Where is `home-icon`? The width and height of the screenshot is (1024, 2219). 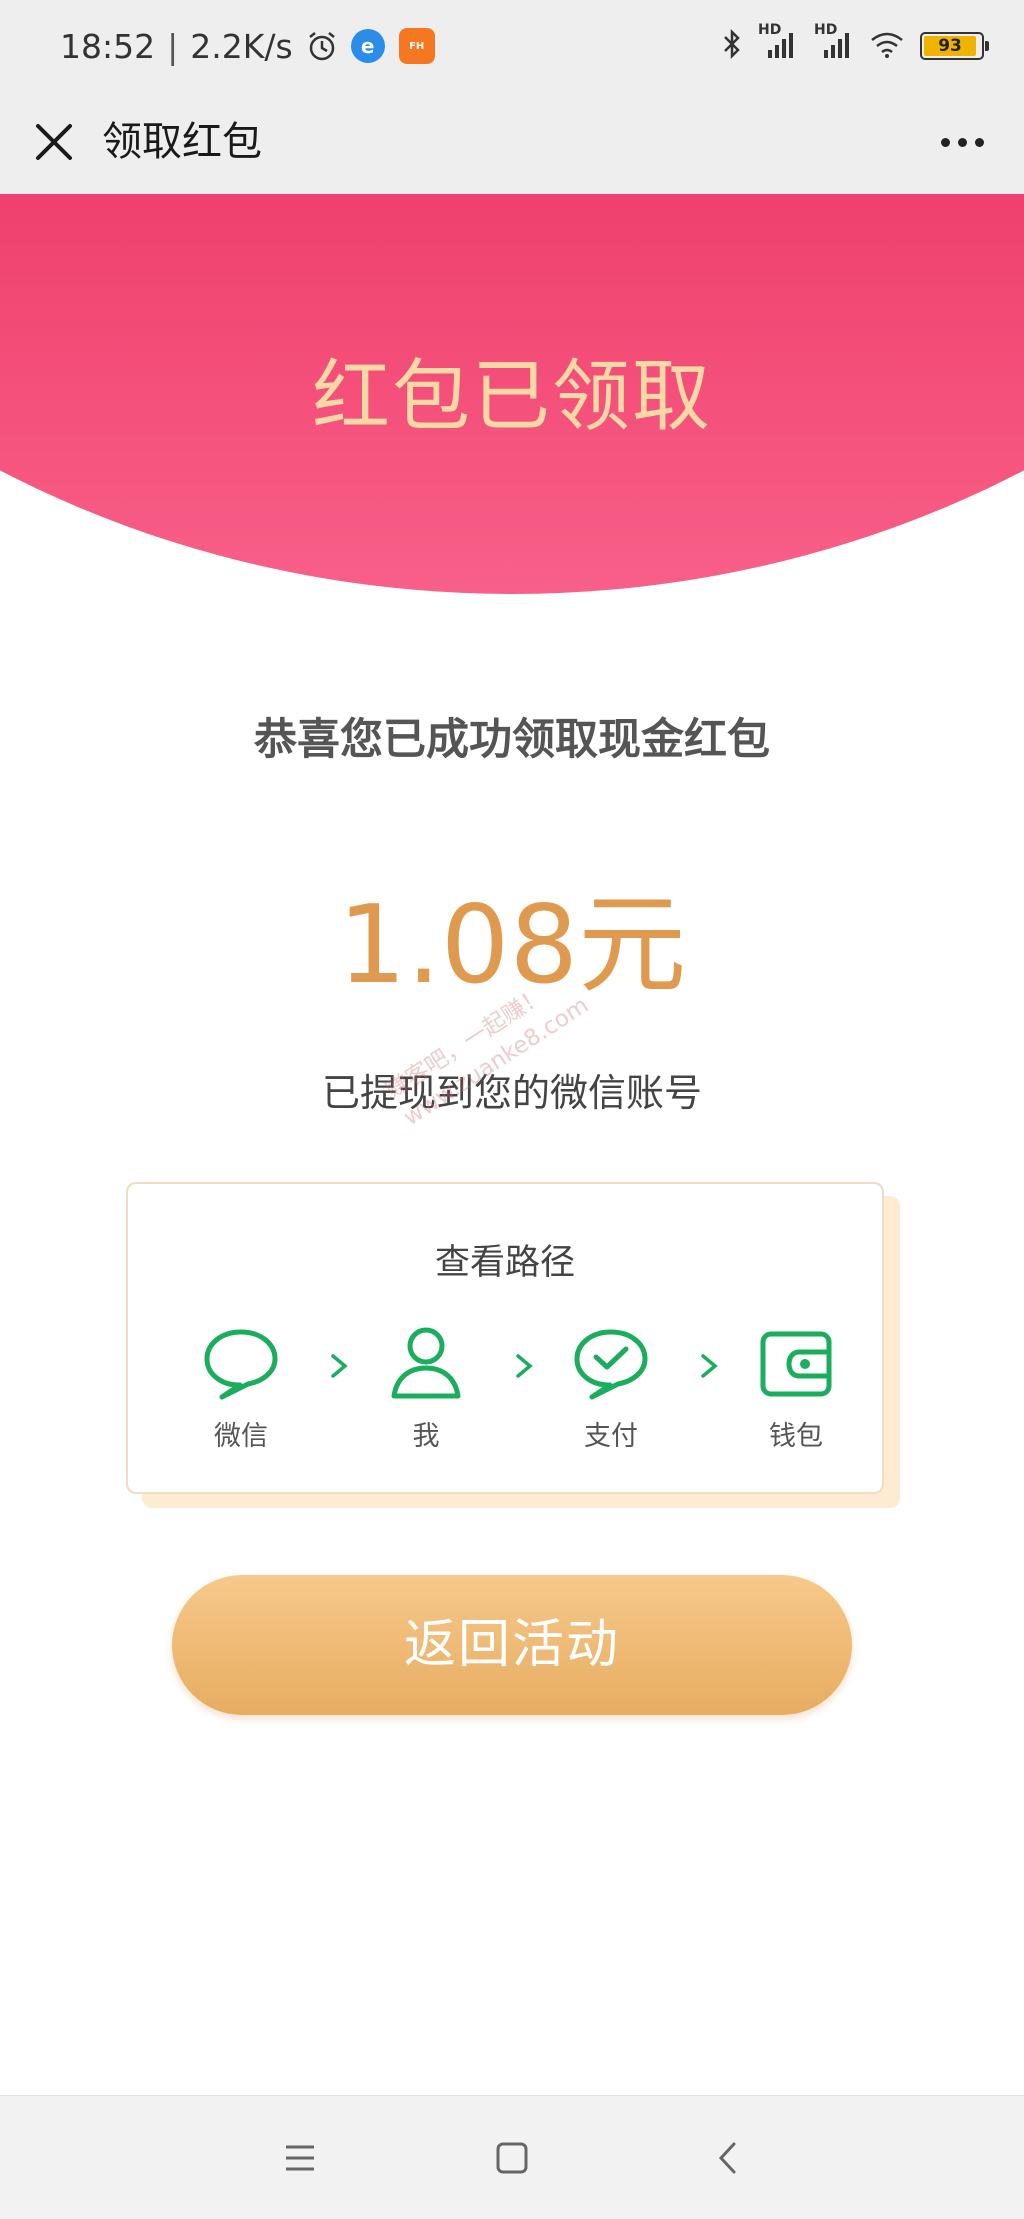 home-icon is located at coordinates (512, 2158).